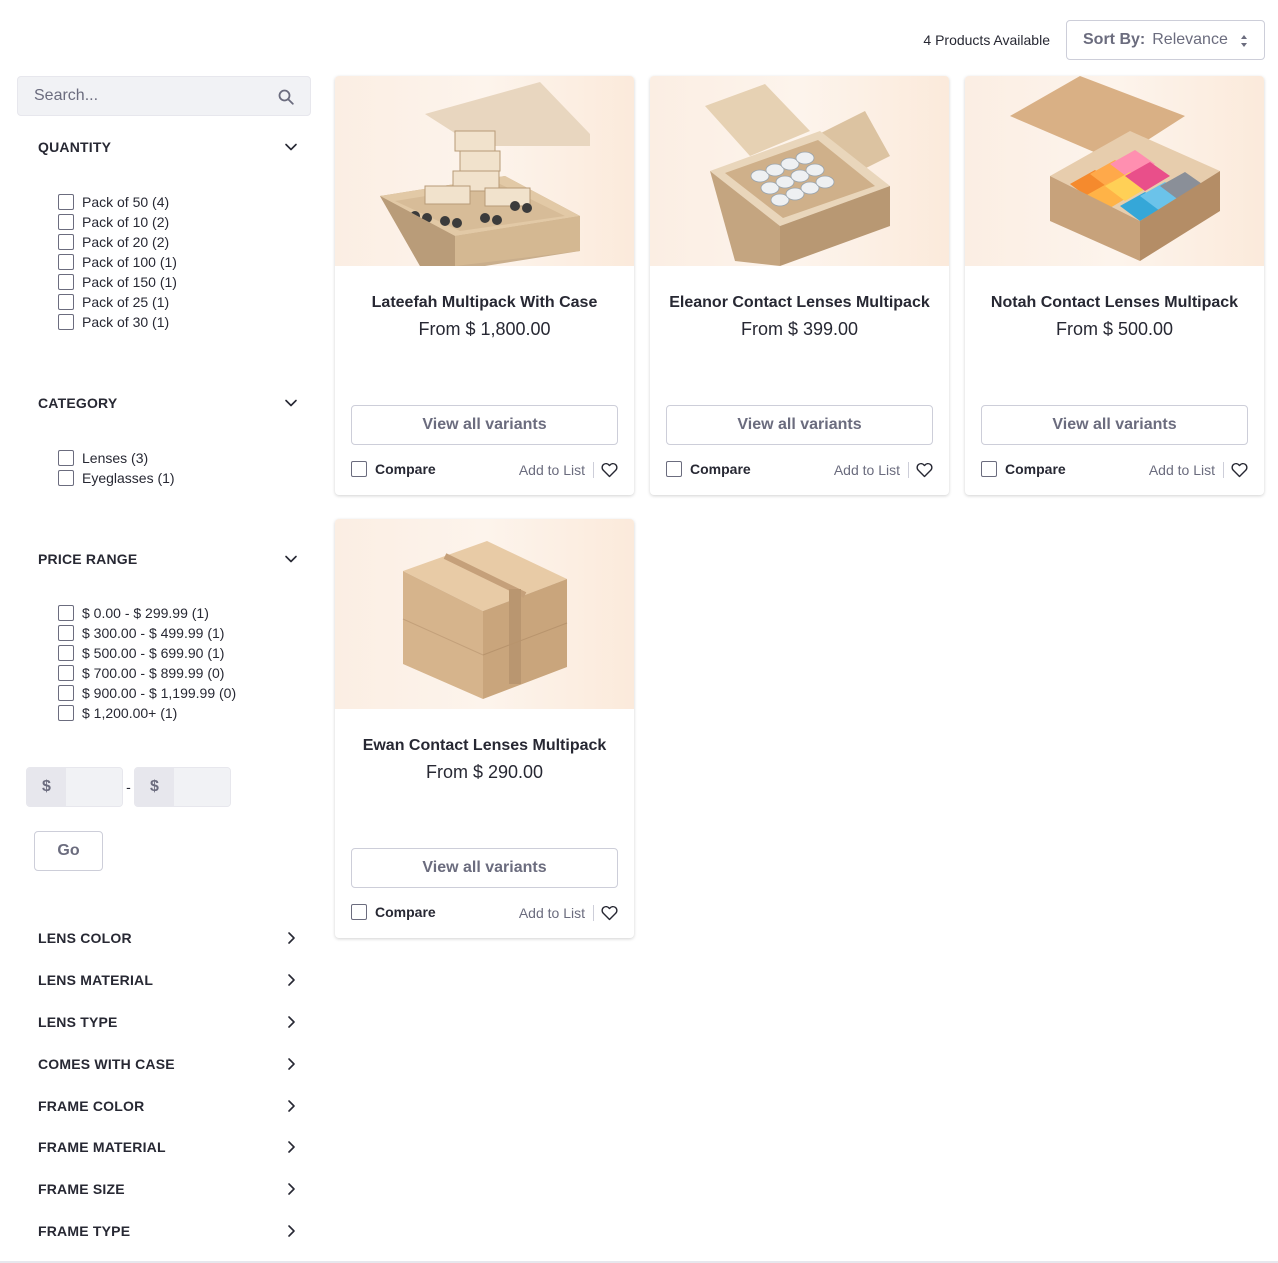 The width and height of the screenshot is (1278, 1263). I want to click on product-name: Ewan Contact Lenses Multipack, so click(484, 746).